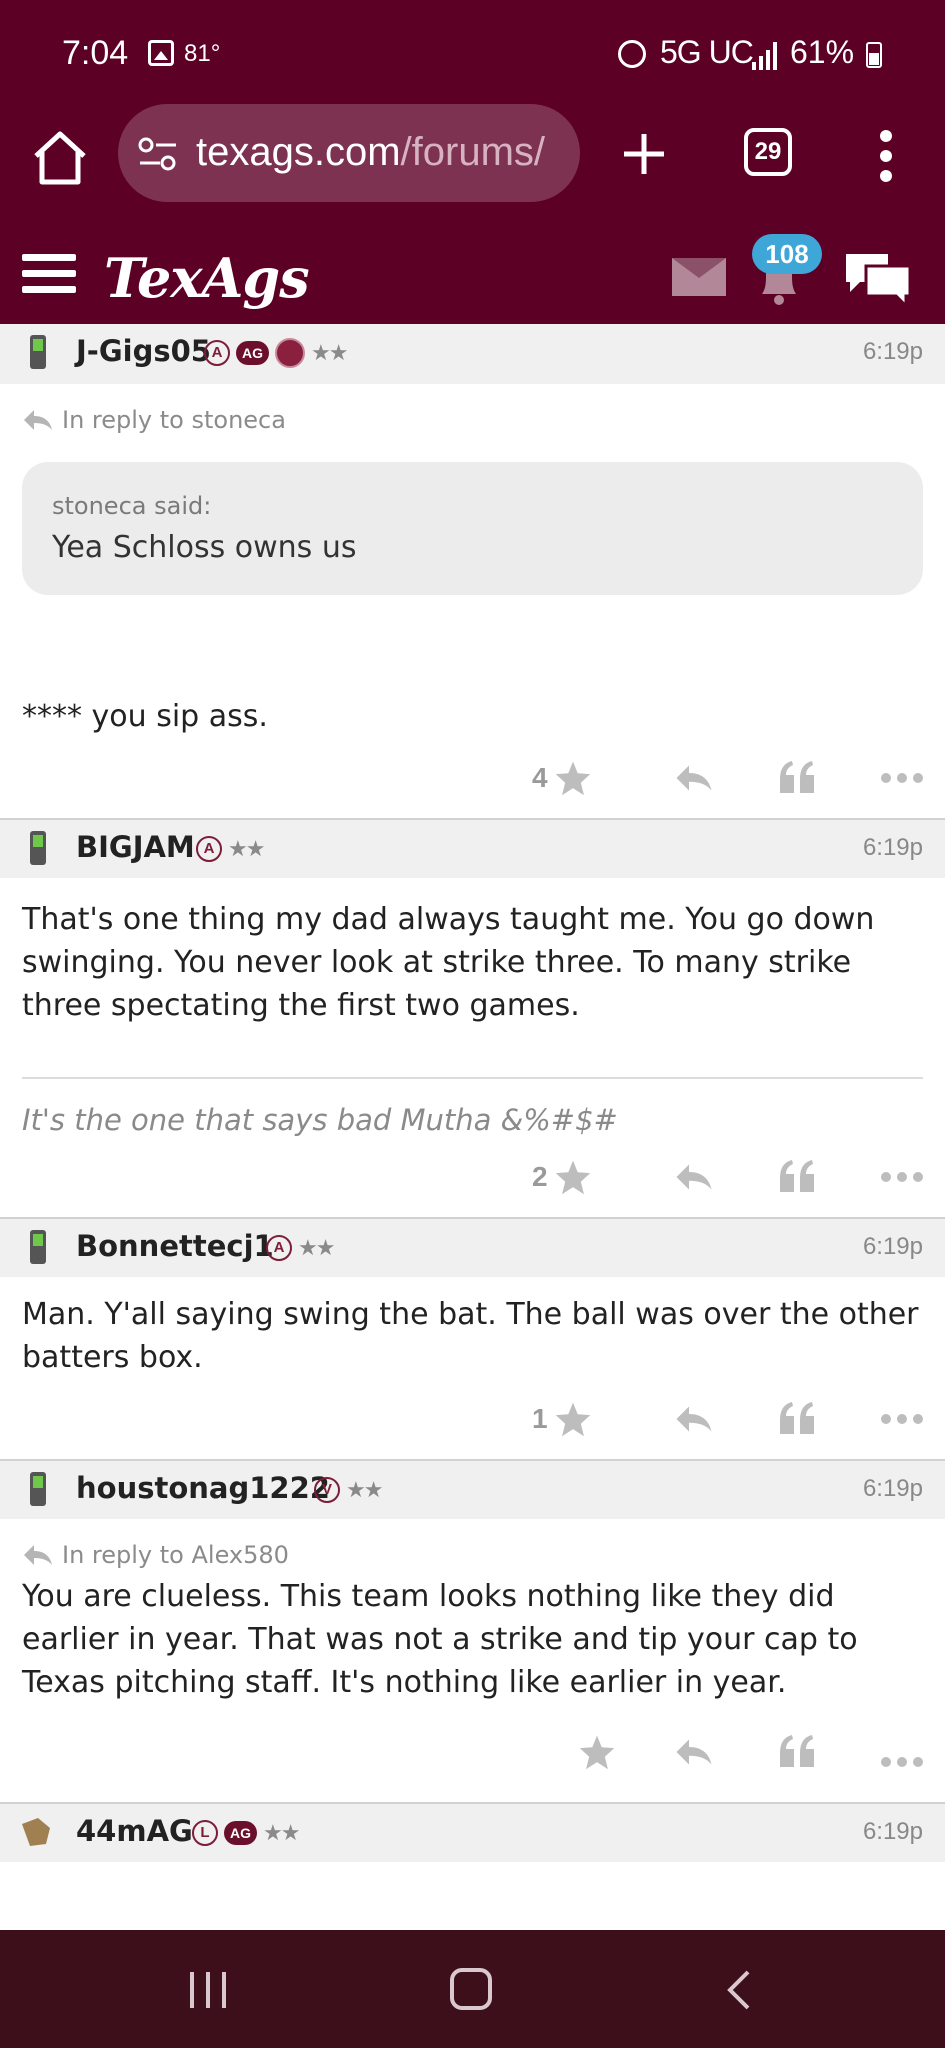  Describe the element at coordinates (540, 777) in the screenshot. I see `like-count: 4` at that location.